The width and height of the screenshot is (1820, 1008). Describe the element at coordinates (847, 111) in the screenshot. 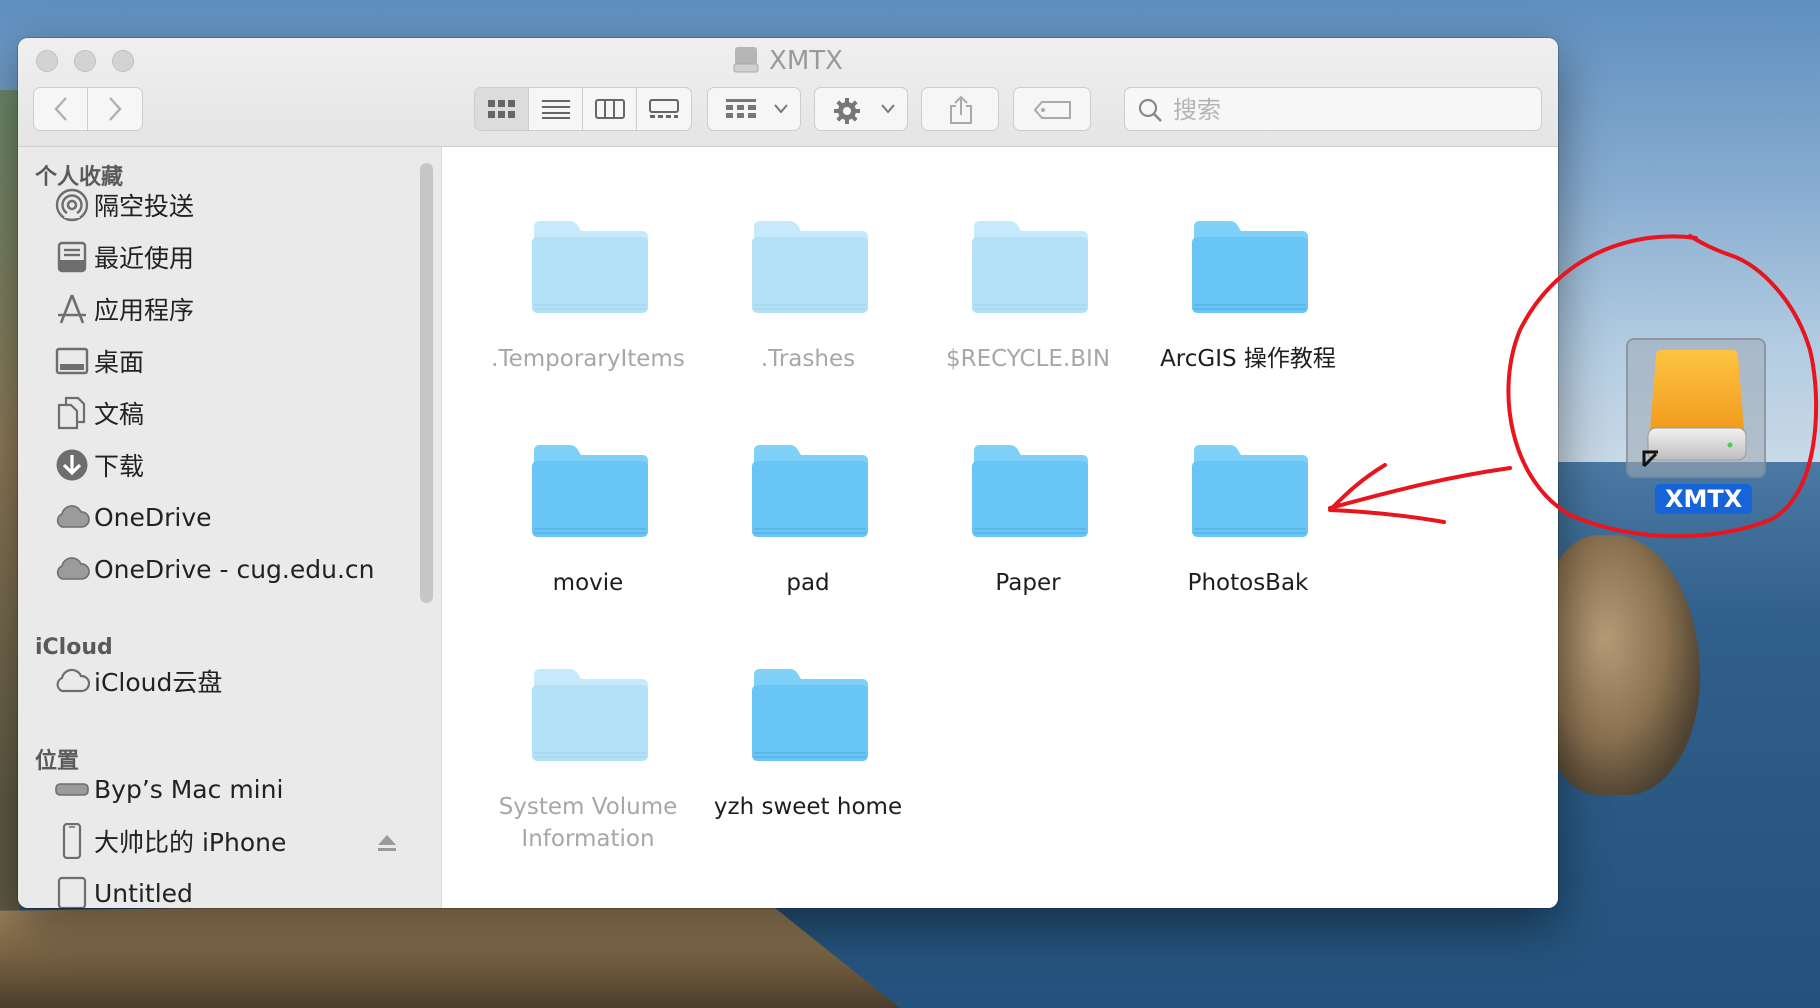

I see `gear-icon` at that location.